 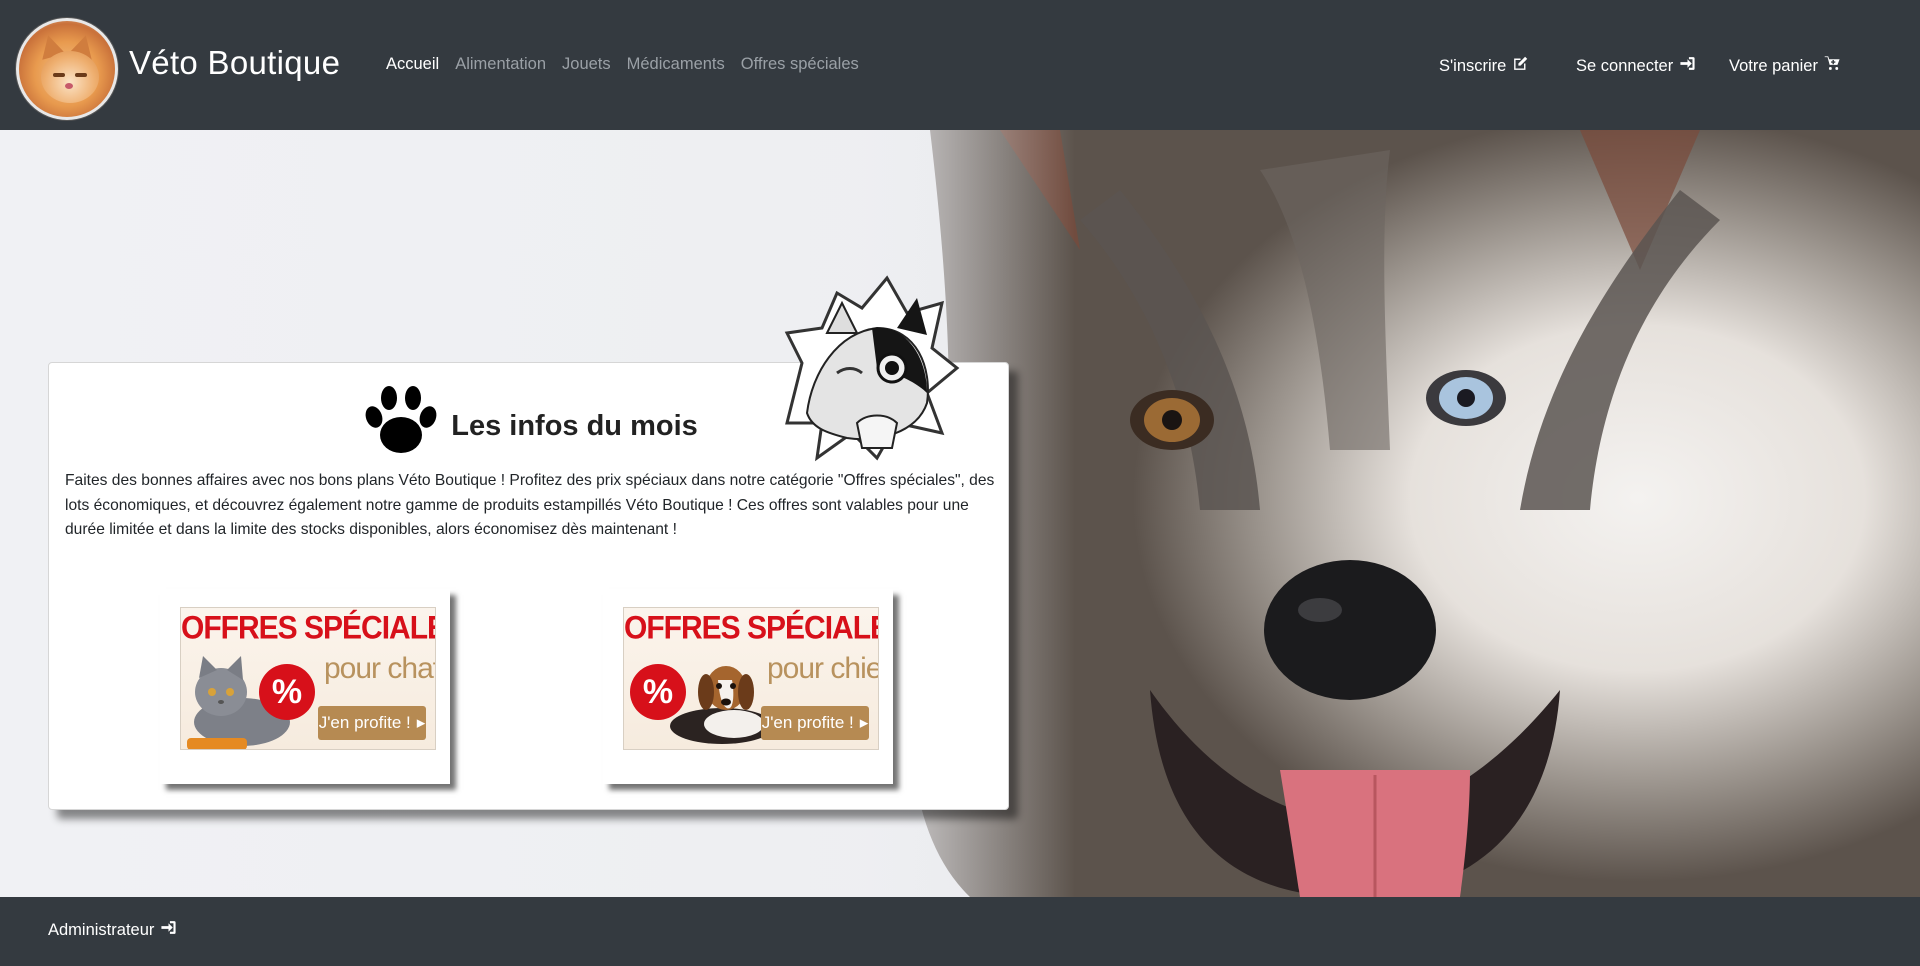 I want to click on promo-subtitle: pour chat, so click(x=380, y=668).